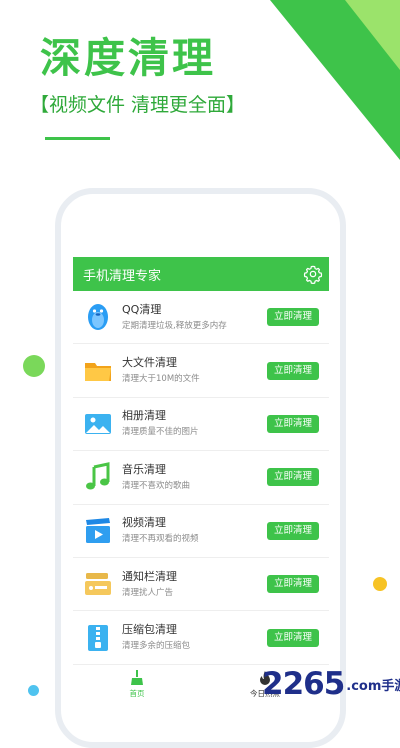 Image resolution: width=400 pixels, height=748 pixels. I want to click on headline-underline, so click(77, 138).